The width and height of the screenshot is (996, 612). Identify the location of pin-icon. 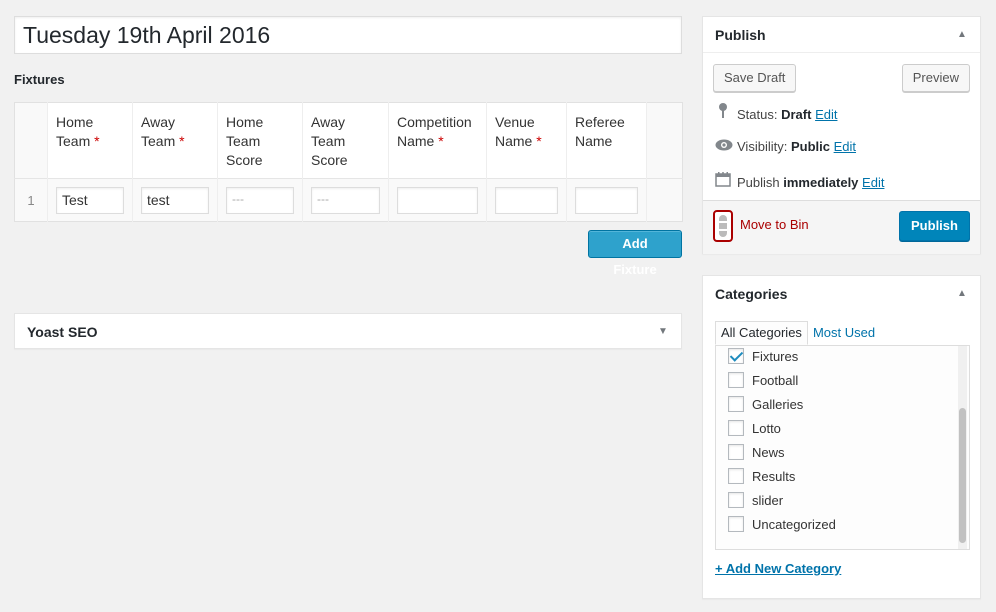
(723, 114).